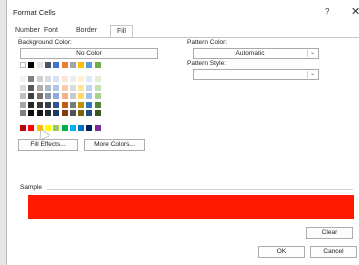  What do you see at coordinates (86, 30) in the screenshot?
I see `tab-border: Border` at bounding box center [86, 30].